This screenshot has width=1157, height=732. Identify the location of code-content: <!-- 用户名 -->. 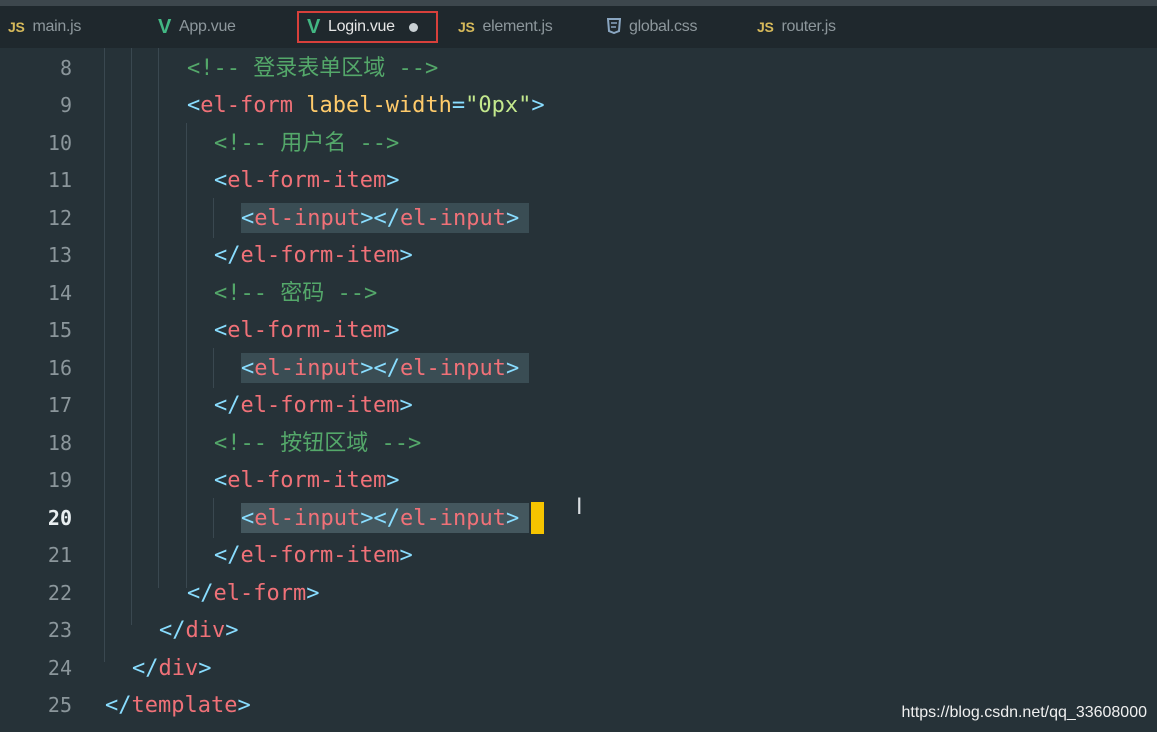
(307, 143).